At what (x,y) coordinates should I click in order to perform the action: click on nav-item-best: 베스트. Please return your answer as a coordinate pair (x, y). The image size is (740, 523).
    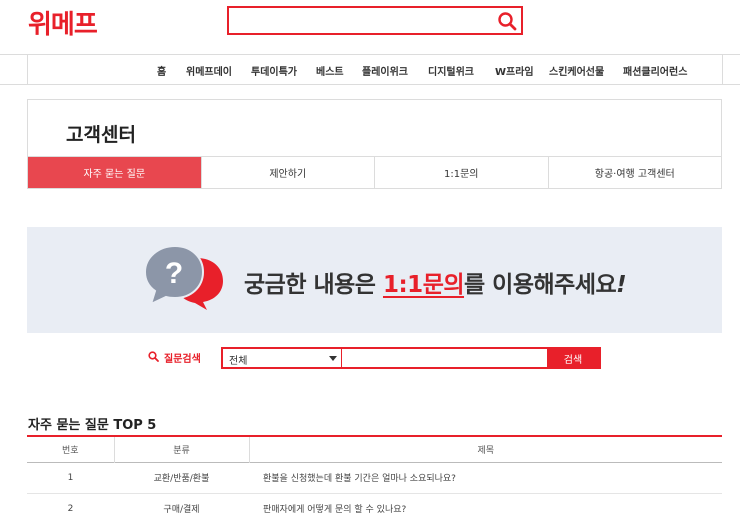
    Looking at the image, I should click on (330, 70).